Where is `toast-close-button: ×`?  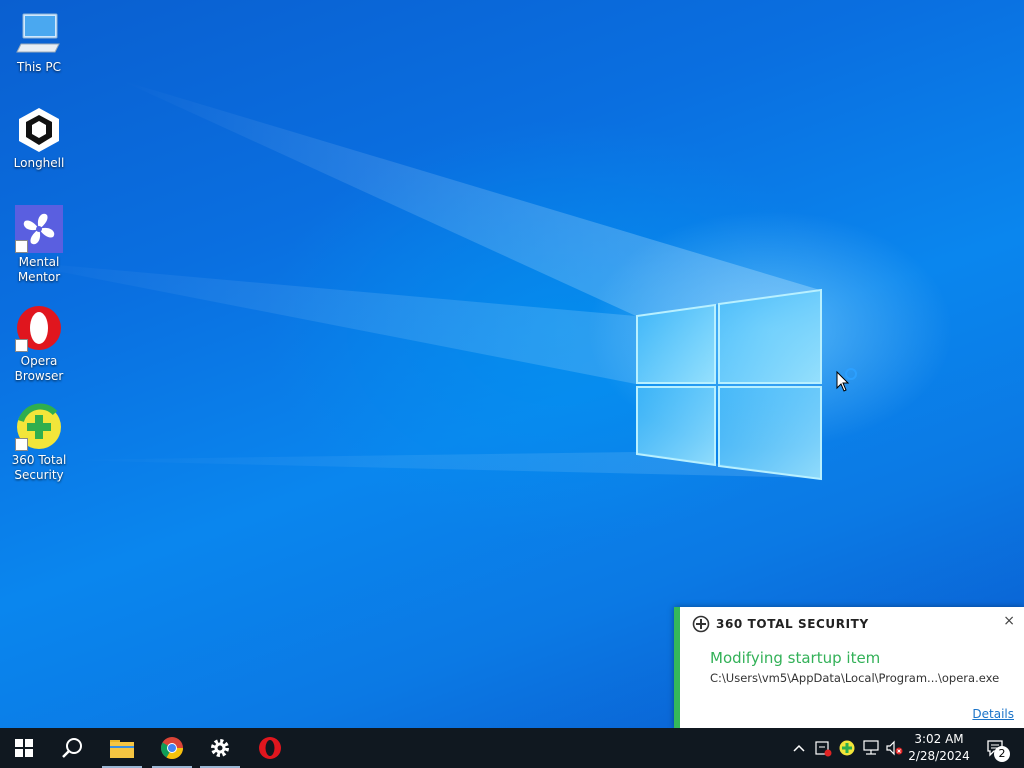
toast-close-button: × is located at coordinates (1009, 621).